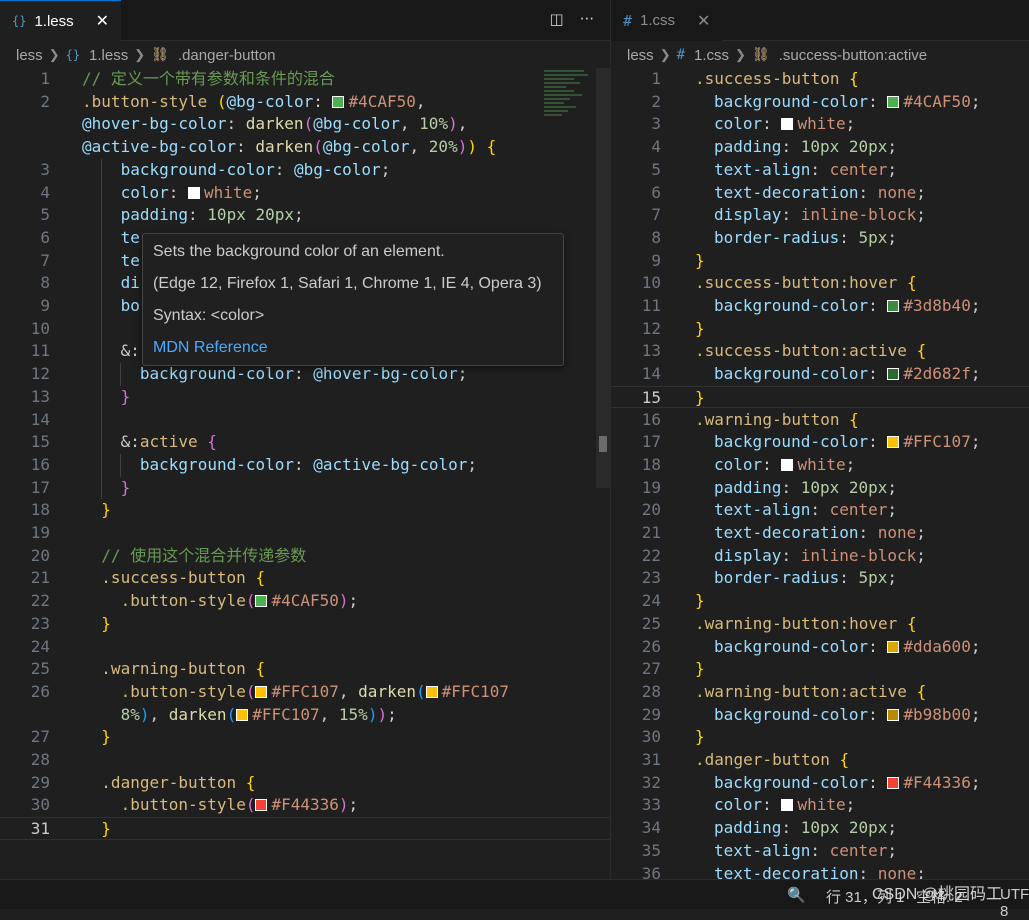 Image resolution: width=1029 pixels, height=920 pixels. Describe the element at coordinates (820, 601) in the screenshot. I see `code-line: 24}` at that location.